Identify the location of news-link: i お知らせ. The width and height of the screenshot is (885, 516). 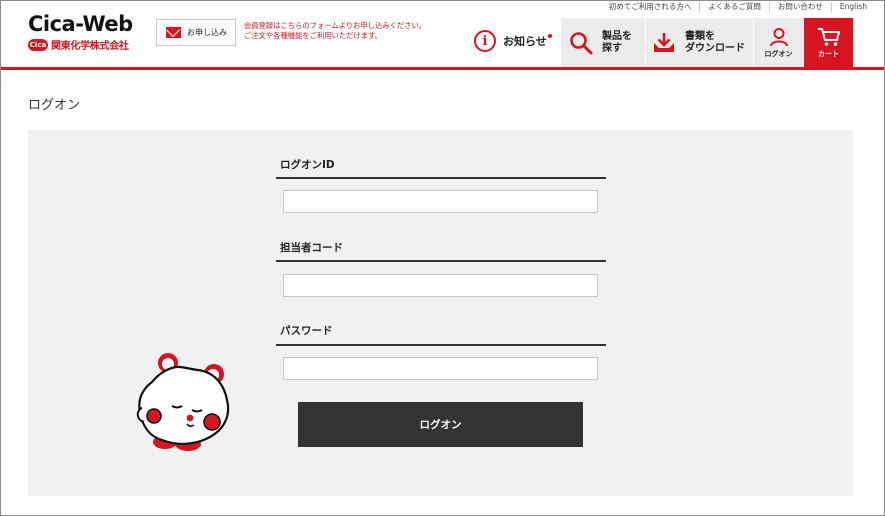
(513, 41).